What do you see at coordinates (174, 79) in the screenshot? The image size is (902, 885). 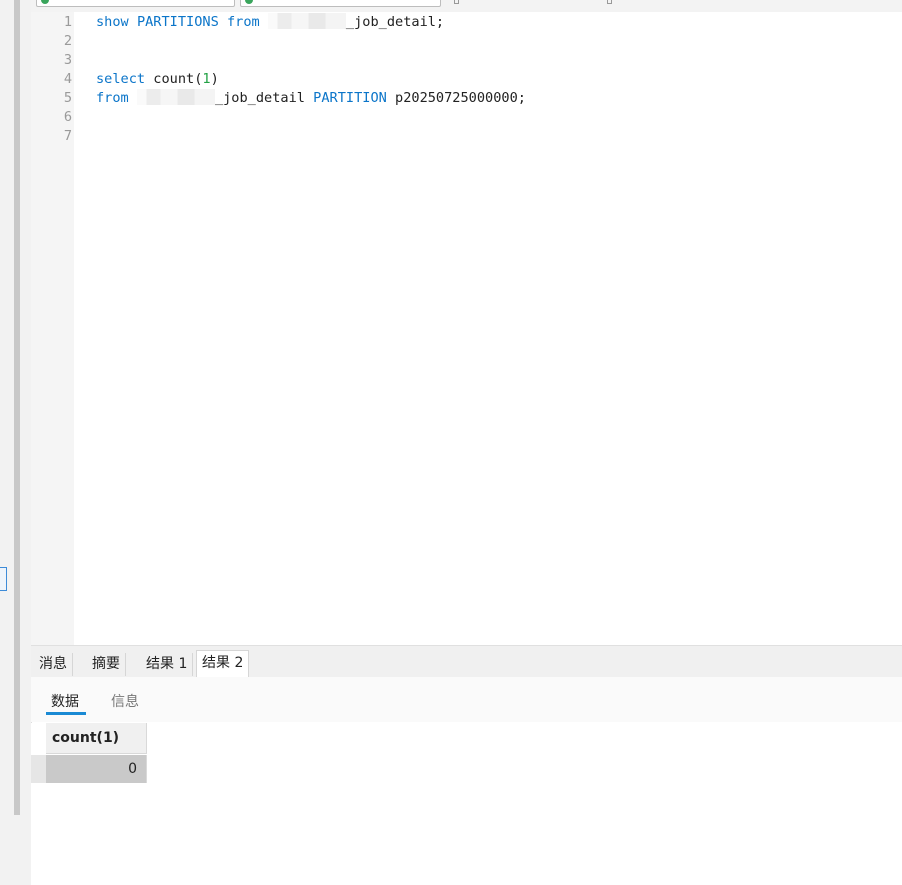 I see `code-token: count(` at bounding box center [174, 79].